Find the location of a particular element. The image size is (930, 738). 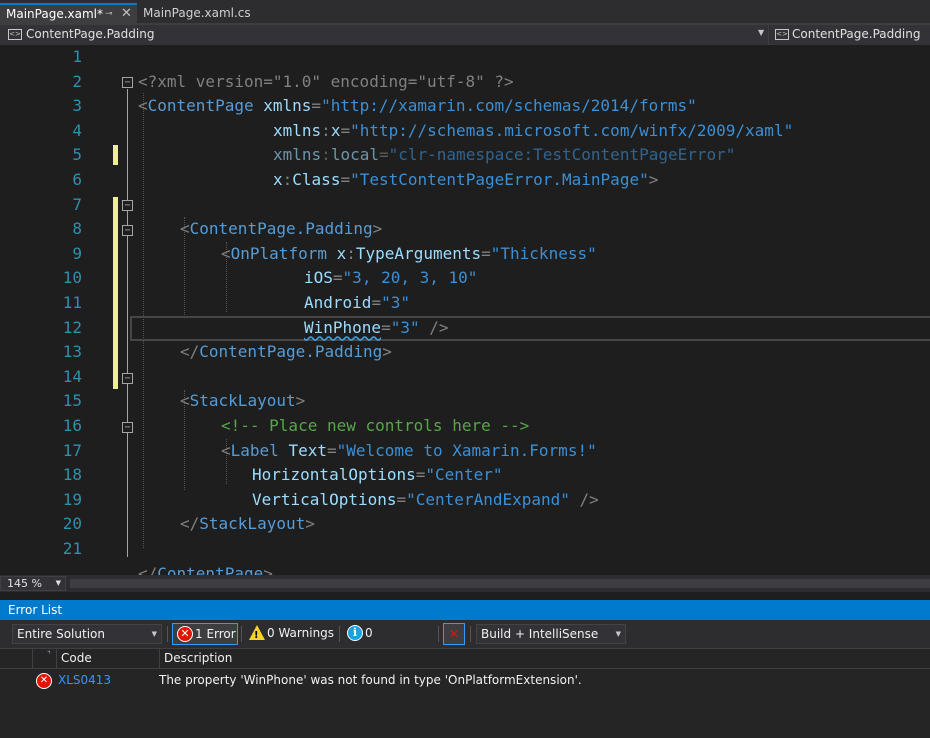

filter-icon: ✕ is located at coordinates (454, 634).